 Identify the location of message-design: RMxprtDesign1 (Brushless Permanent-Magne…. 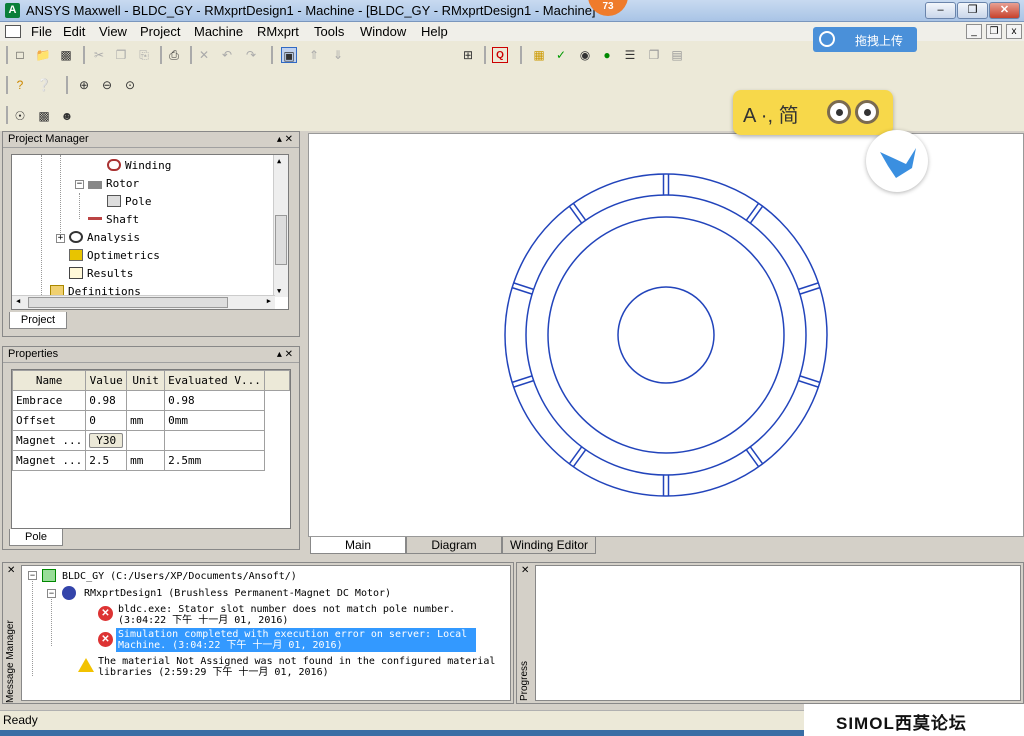
(237, 593).